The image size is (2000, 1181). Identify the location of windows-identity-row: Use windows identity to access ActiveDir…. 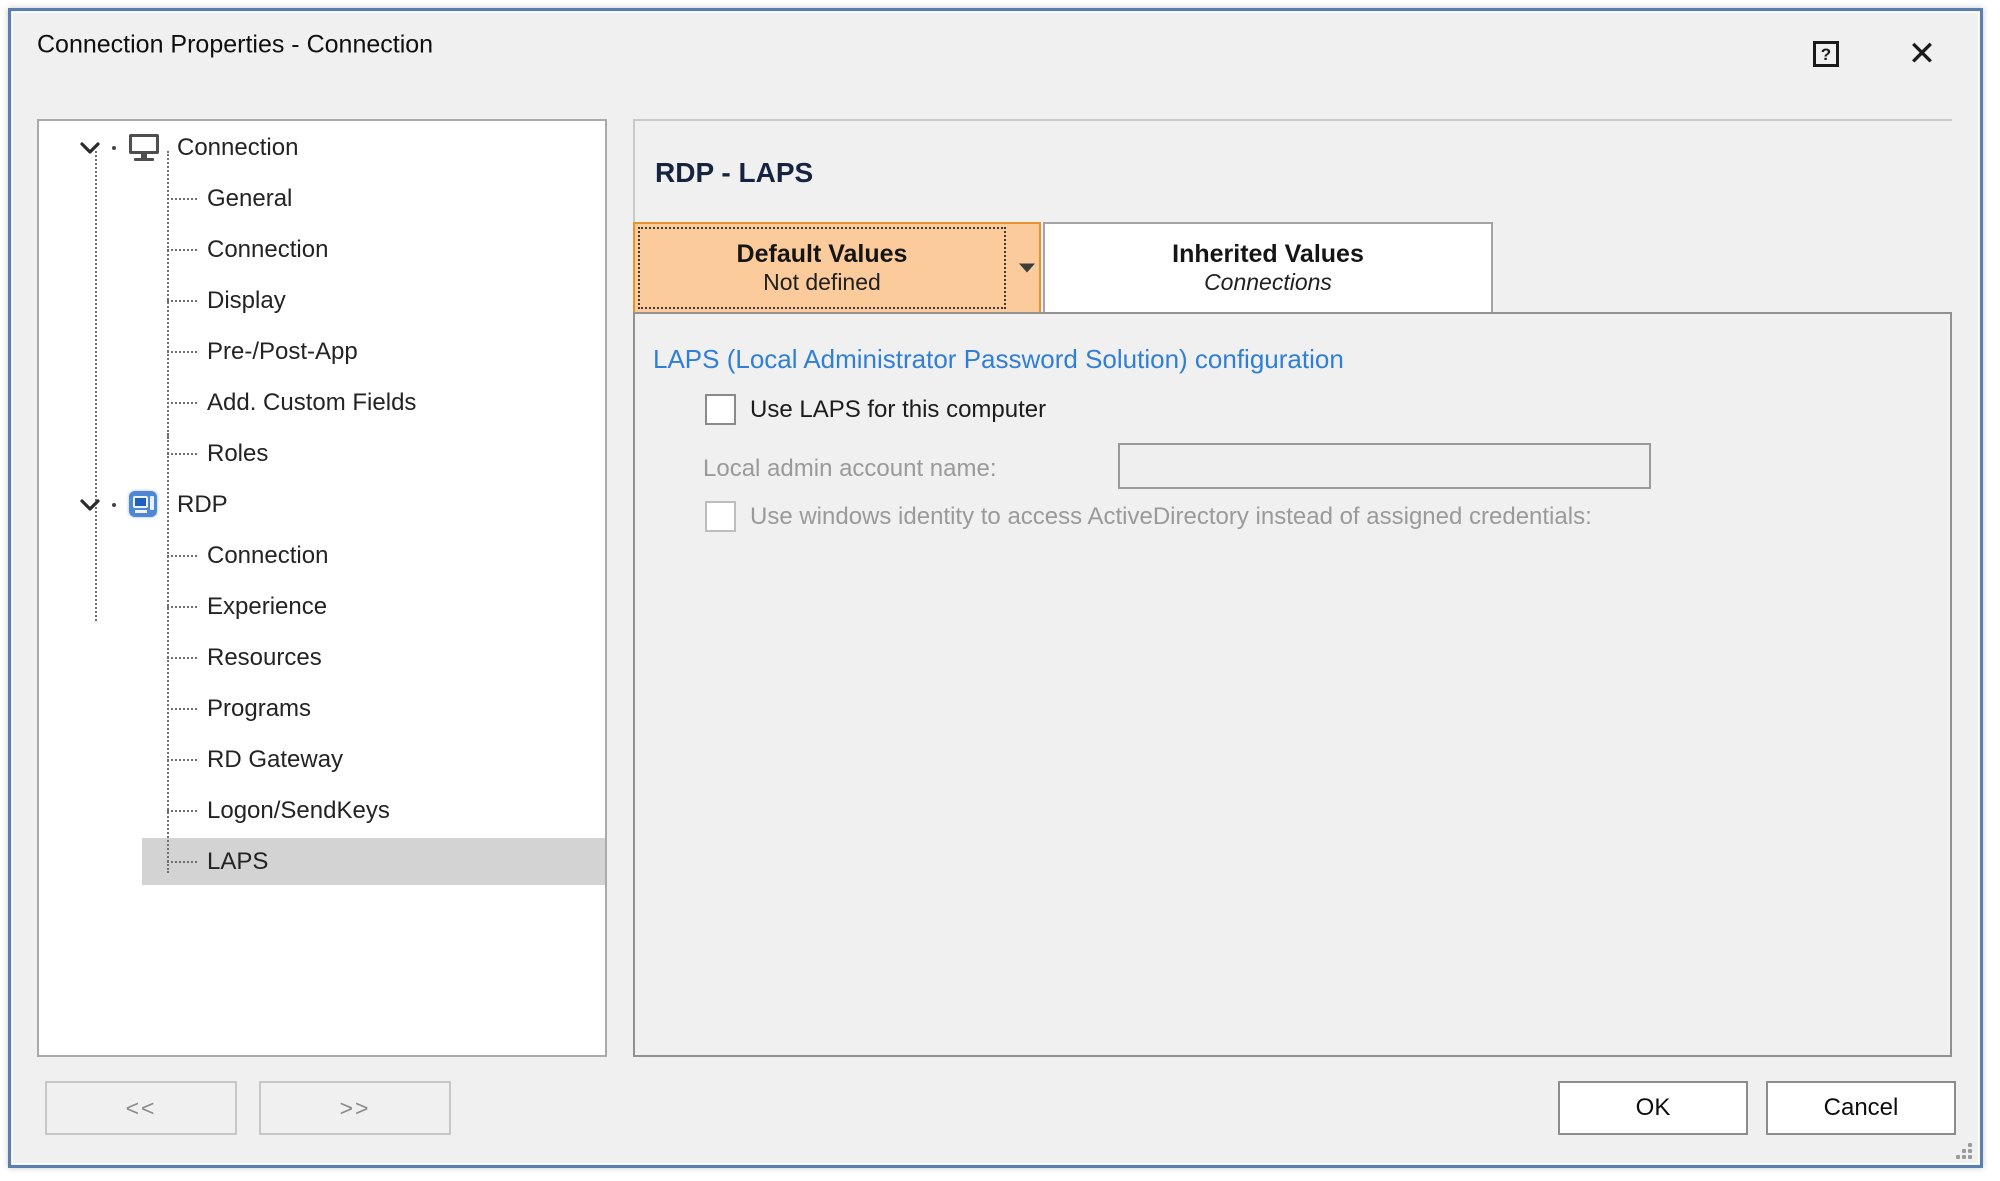
(1148, 516).